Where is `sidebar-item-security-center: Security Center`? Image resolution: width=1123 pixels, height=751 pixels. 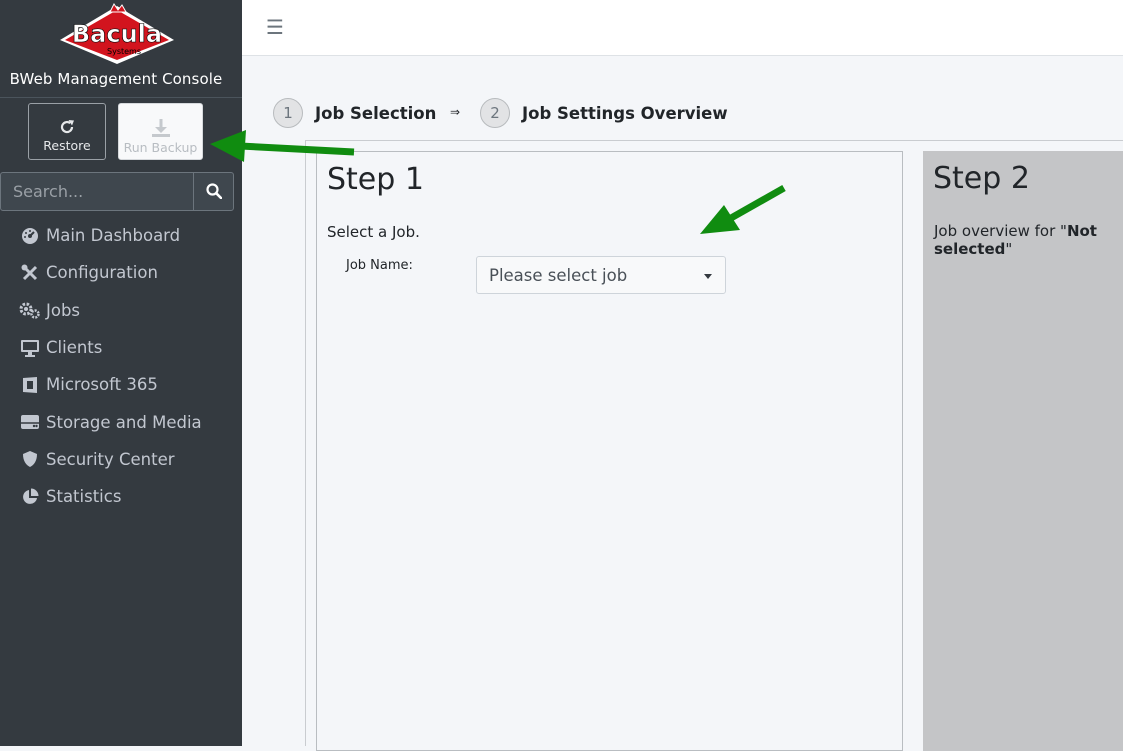 sidebar-item-security-center: Security Center is located at coordinates (121, 459).